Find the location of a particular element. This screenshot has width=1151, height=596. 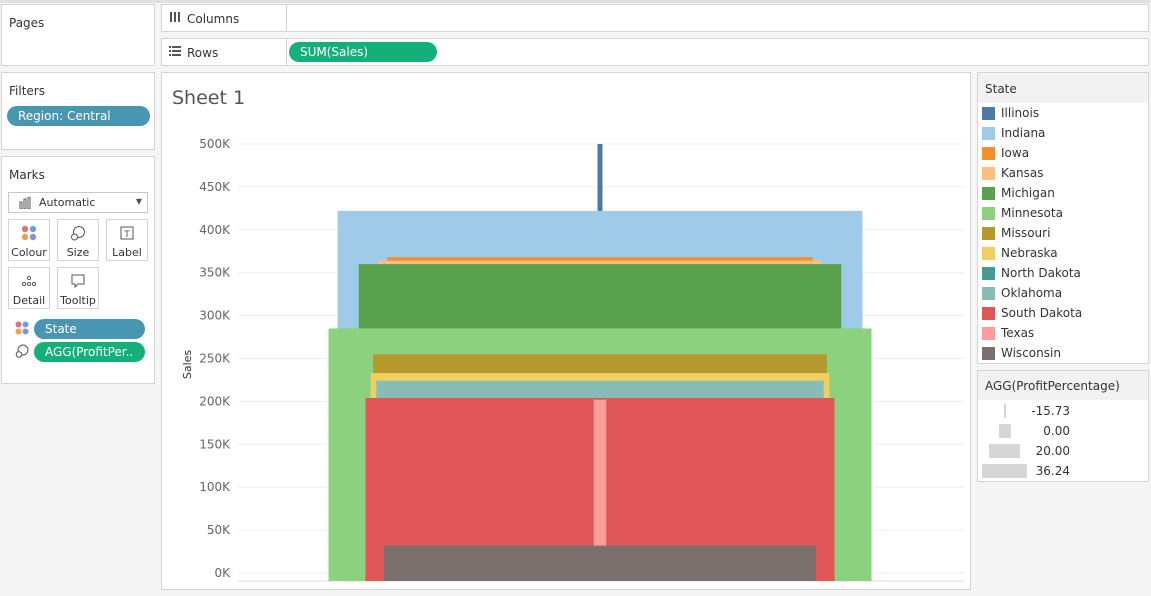

filters-panel: Filters Region: Central is located at coordinates (78, 111).